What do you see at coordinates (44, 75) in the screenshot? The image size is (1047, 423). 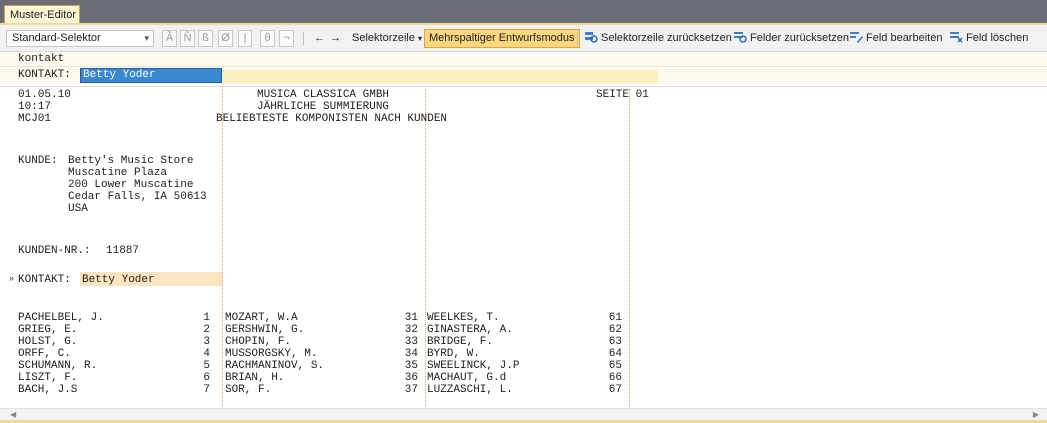 I see `field-row-label: KONTAKT:` at bounding box center [44, 75].